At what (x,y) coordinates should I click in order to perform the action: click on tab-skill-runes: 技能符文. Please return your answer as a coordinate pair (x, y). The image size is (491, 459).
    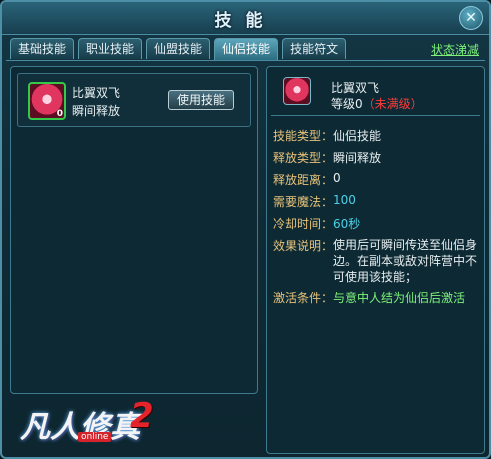
    Looking at the image, I should click on (314, 48).